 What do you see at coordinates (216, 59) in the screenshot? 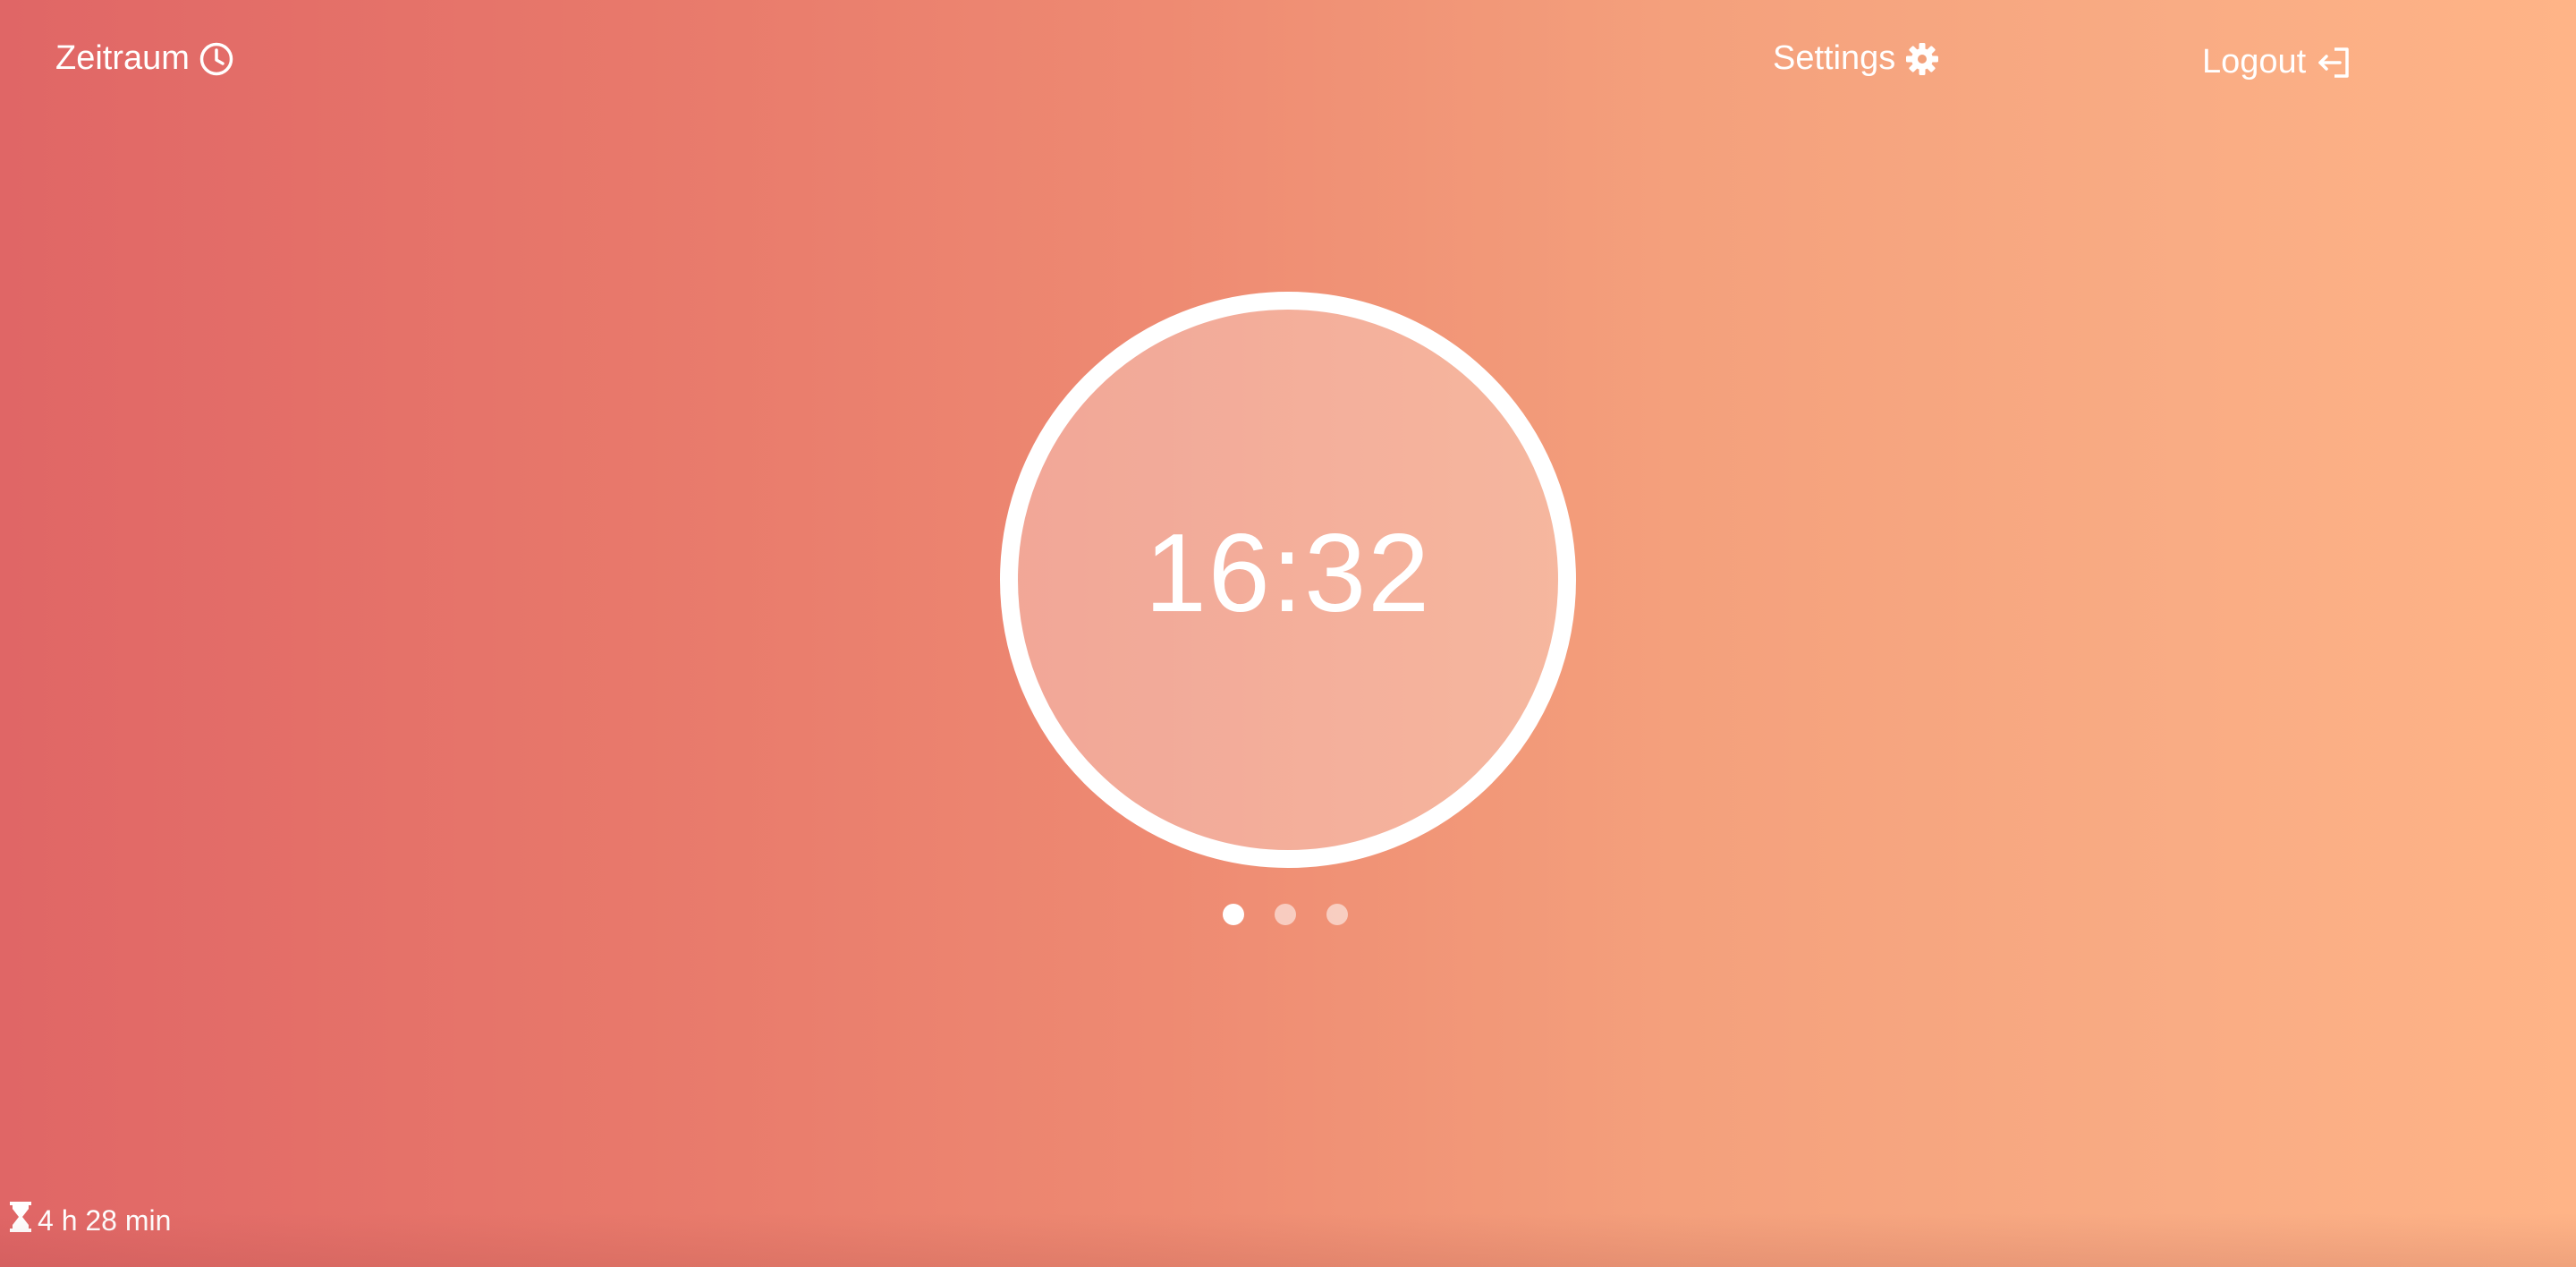
I see `clock-icon` at bounding box center [216, 59].